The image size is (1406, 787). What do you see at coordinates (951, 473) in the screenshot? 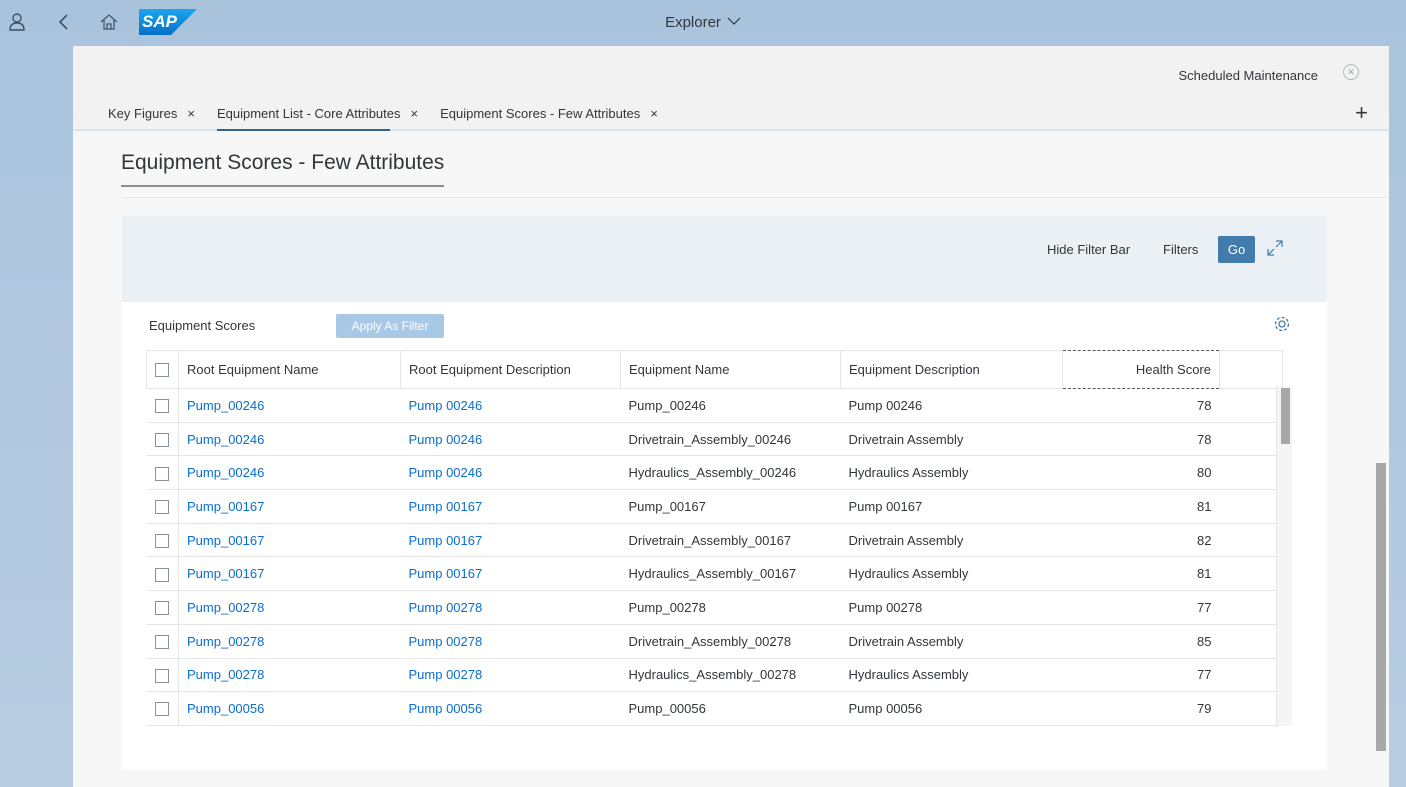
I see `table-cell: Hydraulics Assembly` at bounding box center [951, 473].